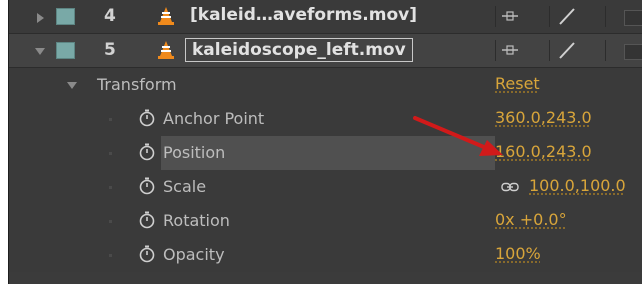 The image size is (642, 284). What do you see at coordinates (214, 118) in the screenshot?
I see `property-name: Anchor Point` at bounding box center [214, 118].